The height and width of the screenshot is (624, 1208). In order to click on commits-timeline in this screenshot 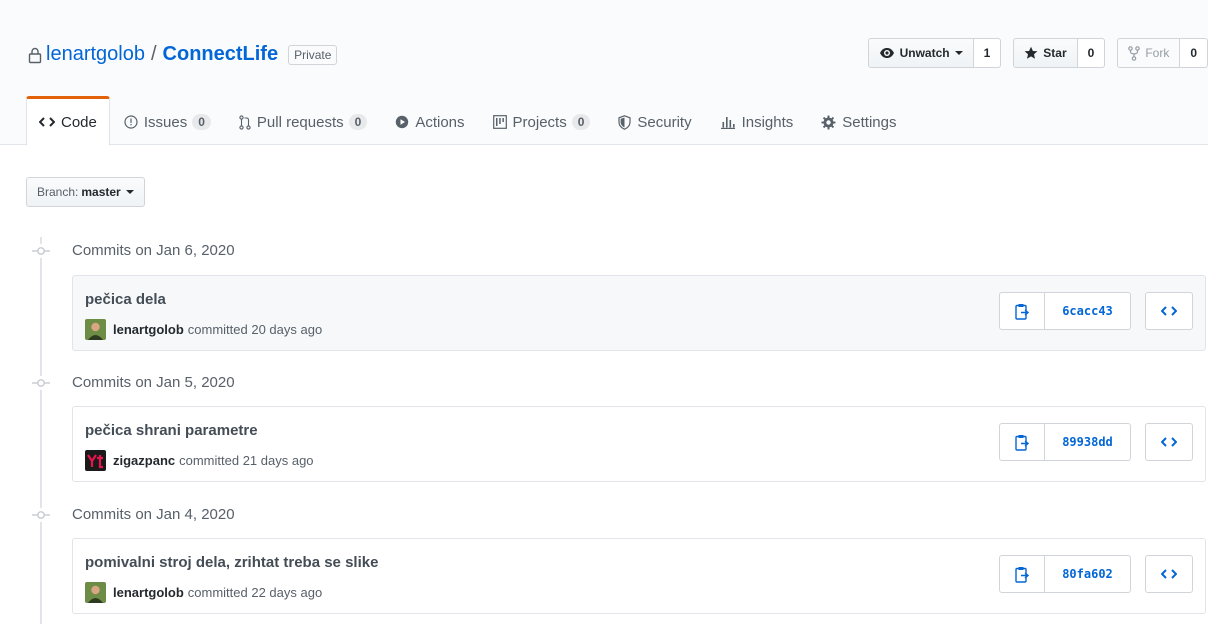, I will do `click(41, 430)`.